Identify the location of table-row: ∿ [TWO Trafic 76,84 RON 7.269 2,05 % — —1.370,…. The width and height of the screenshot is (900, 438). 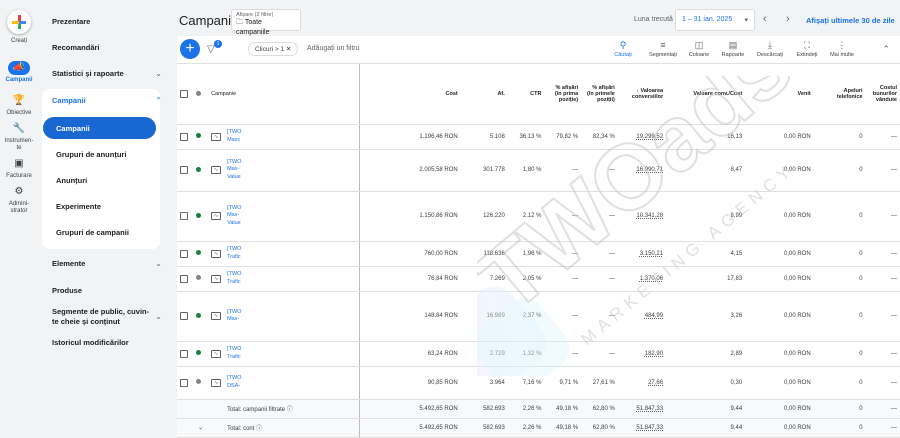
(538, 279).